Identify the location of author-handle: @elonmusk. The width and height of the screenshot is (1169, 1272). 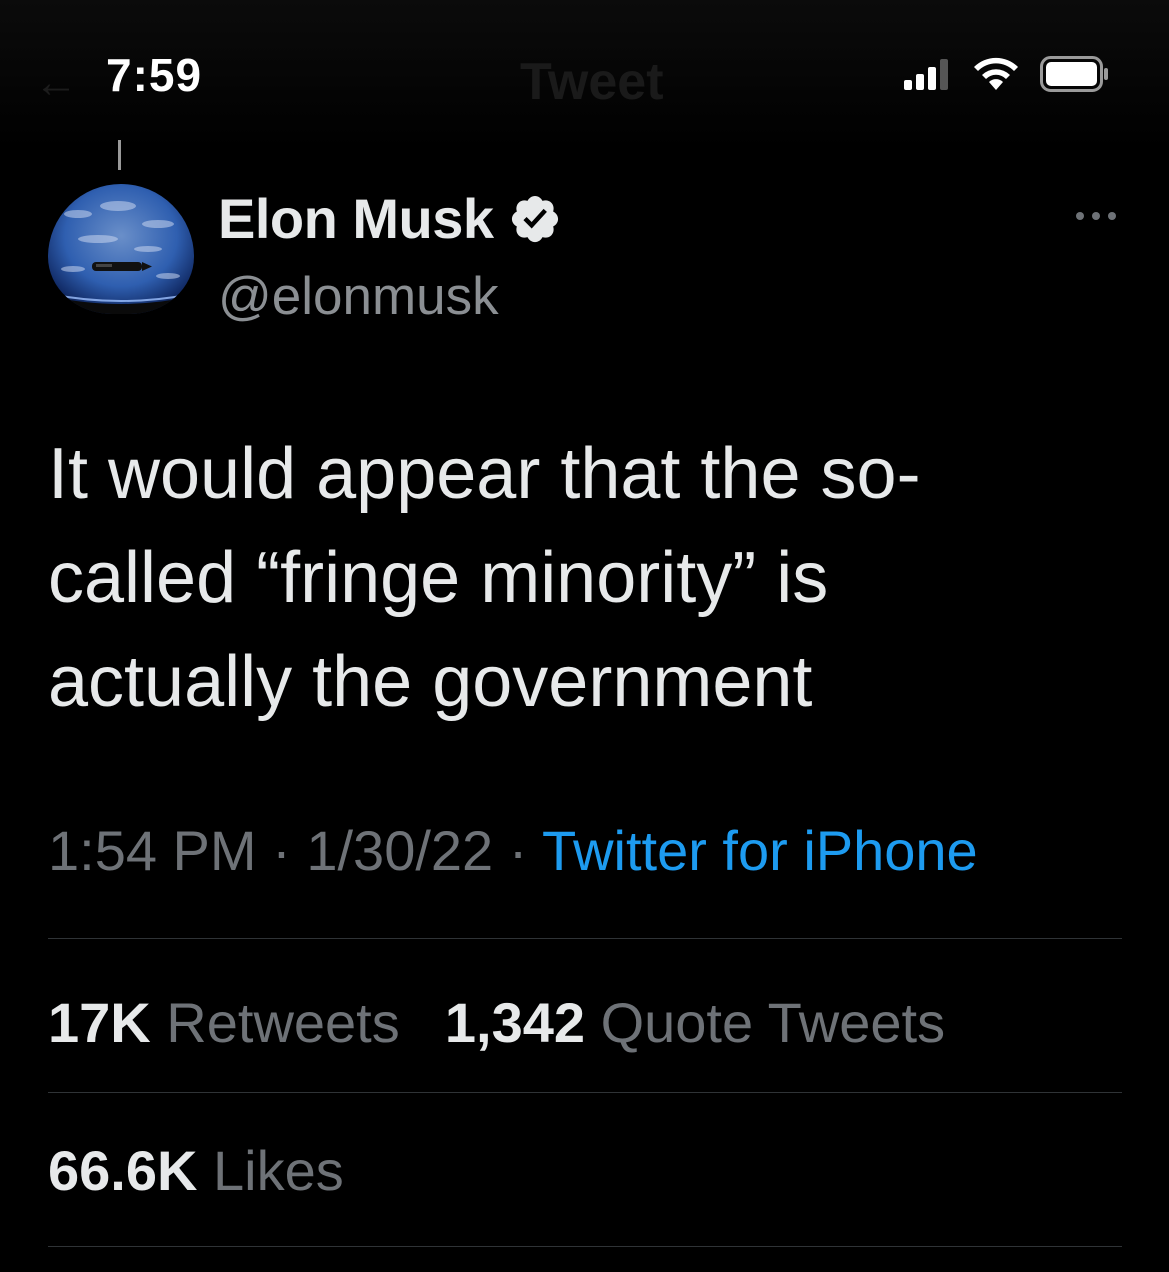
(358, 296).